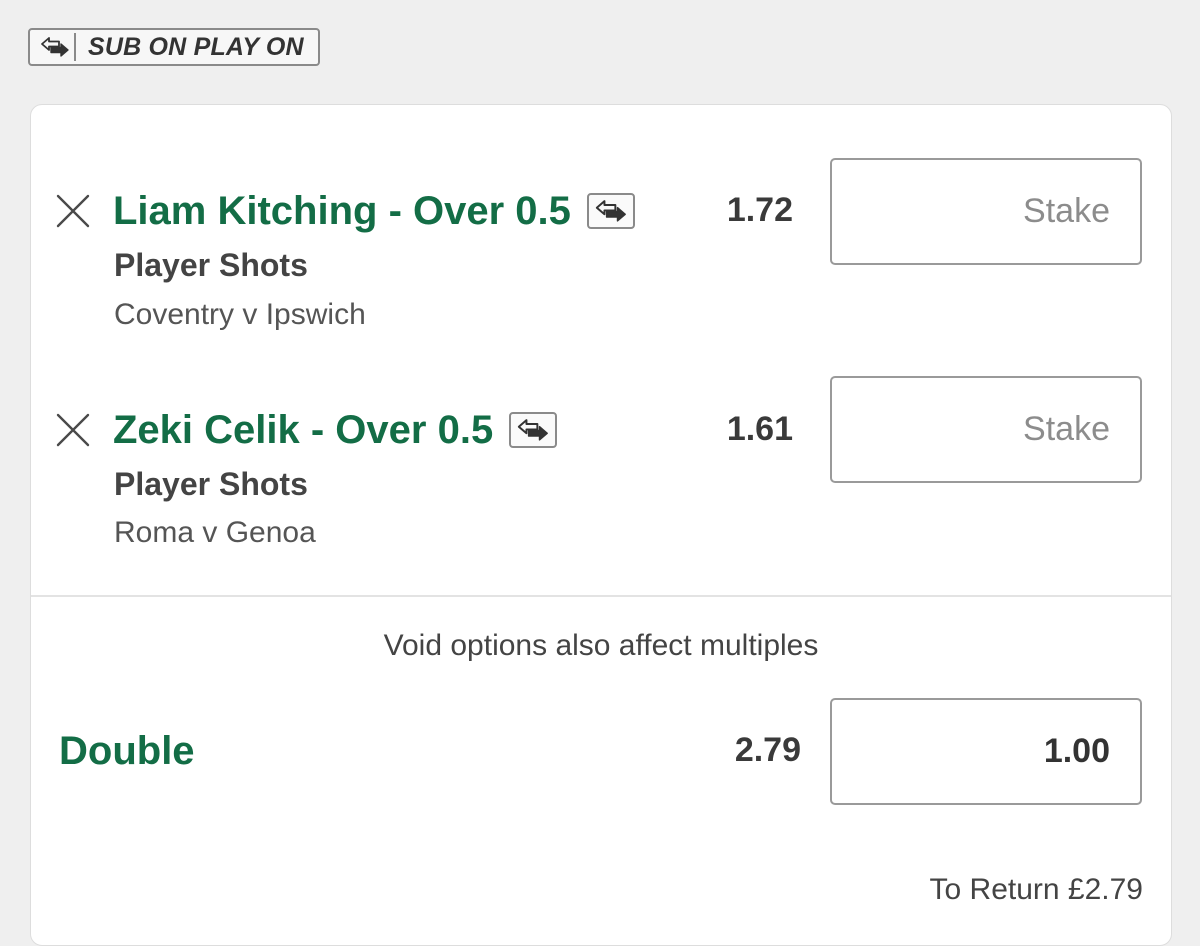  I want to click on double-label: Double, so click(127, 751).